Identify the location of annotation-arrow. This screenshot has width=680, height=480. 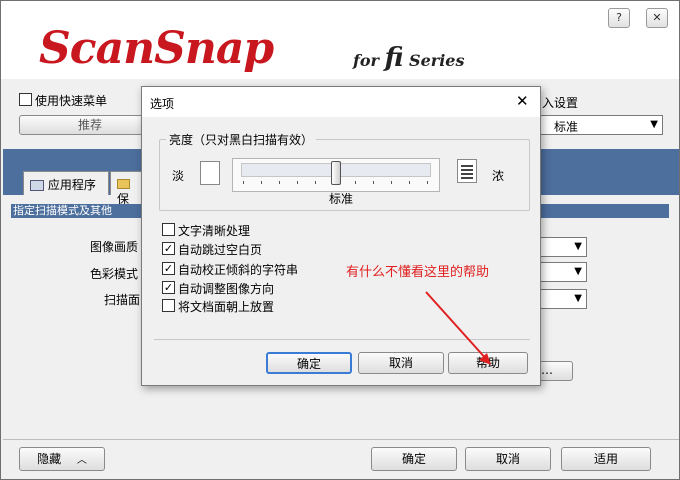
(458, 328).